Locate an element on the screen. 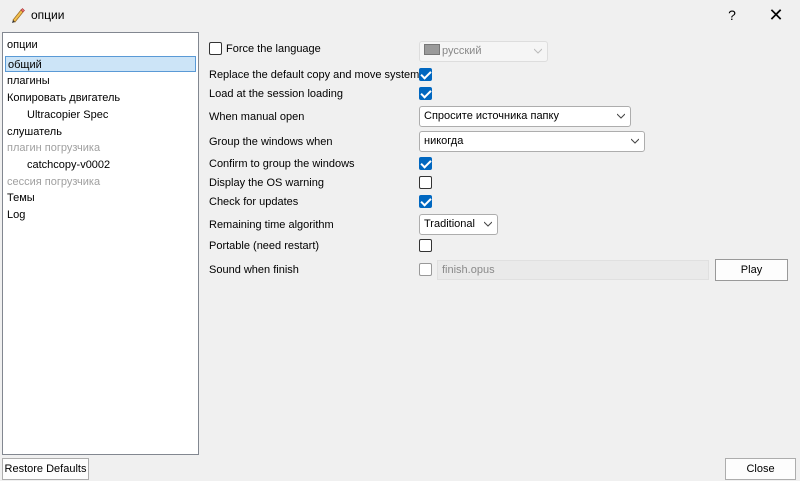  confirm-group-label: Confirm to group the windows is located at coordinates (282, 164).